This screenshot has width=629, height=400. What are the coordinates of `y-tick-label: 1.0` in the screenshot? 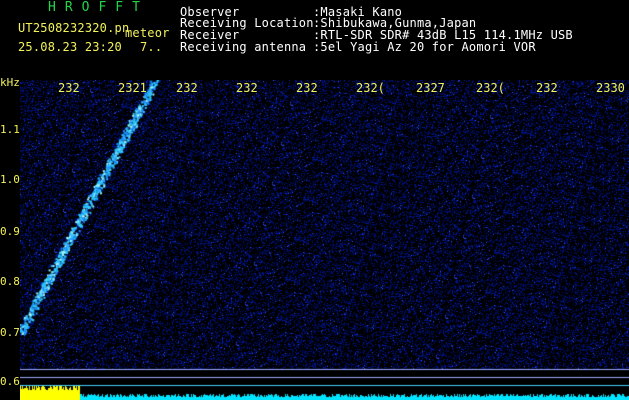 It's located at (10, 179).